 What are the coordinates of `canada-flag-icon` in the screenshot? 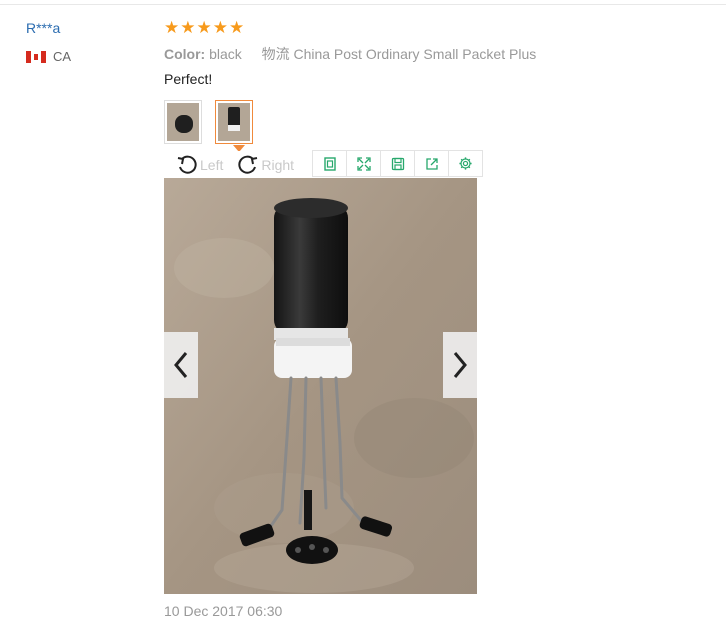 It's located at (36, 56).